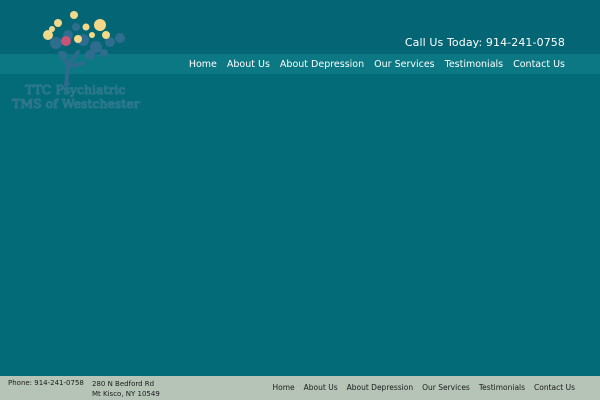 This screenshot has height=400, width=600. What do you see at coordinates (46, 383) in the screenshot?
I see `footer-phone: Phone: 914-241-0758` at bounding box center [46, 383].